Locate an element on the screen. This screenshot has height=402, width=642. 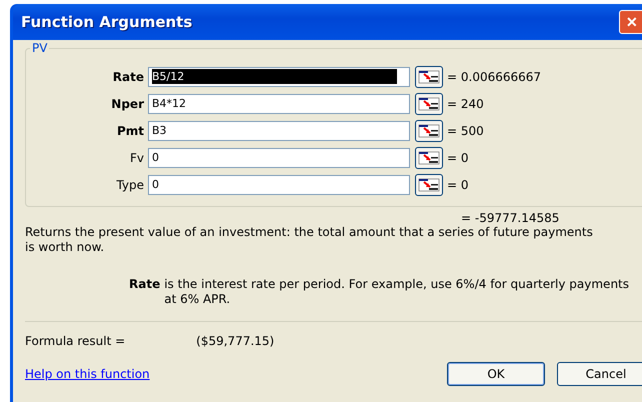
window-title: Function Arguments is located at coordinates (106, 22).